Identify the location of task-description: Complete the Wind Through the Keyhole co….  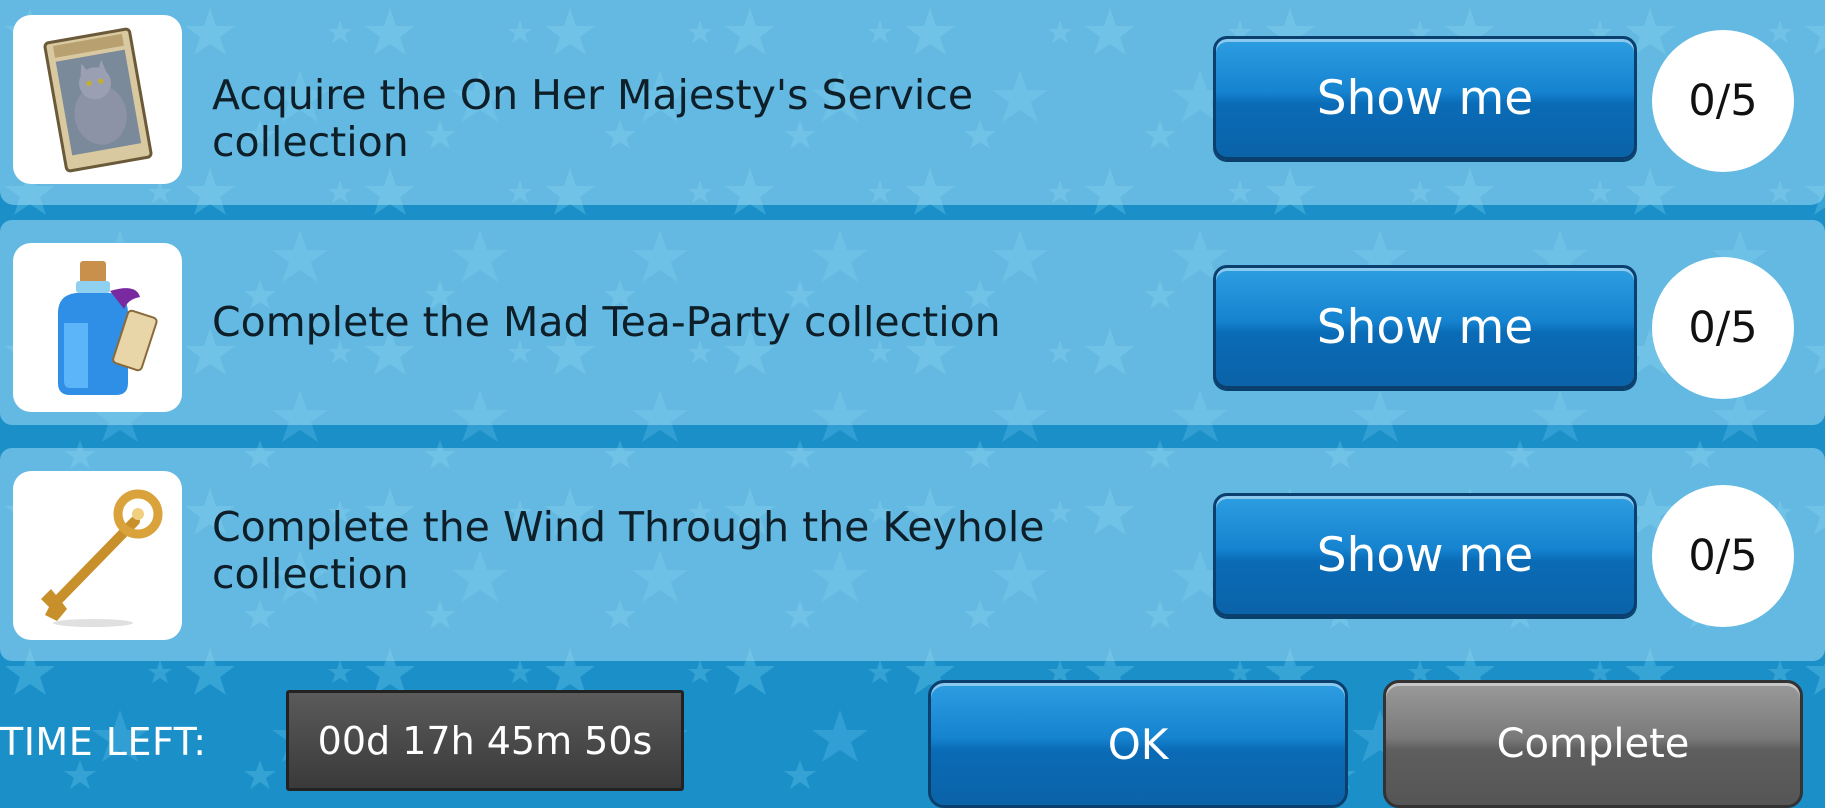
(628, 550).